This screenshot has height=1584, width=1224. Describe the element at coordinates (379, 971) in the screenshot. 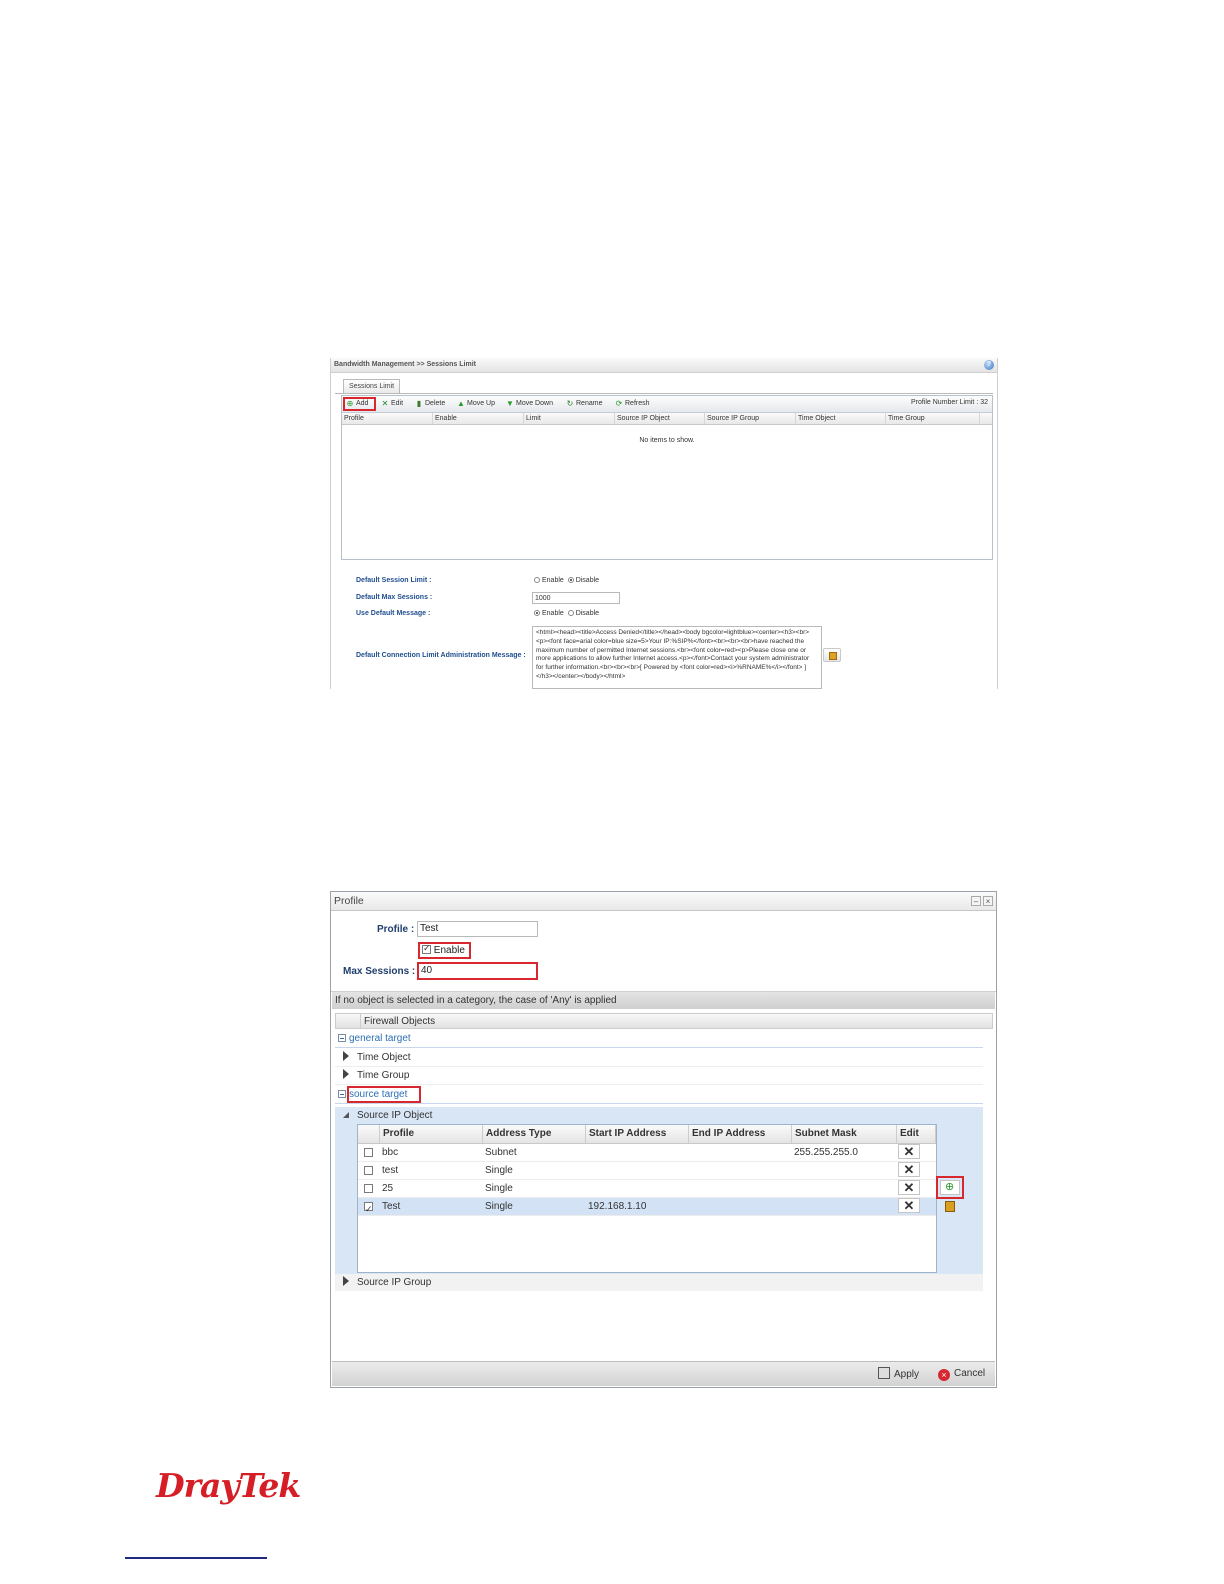

I see `max-sessions-label: Max Sessions :` at that location.